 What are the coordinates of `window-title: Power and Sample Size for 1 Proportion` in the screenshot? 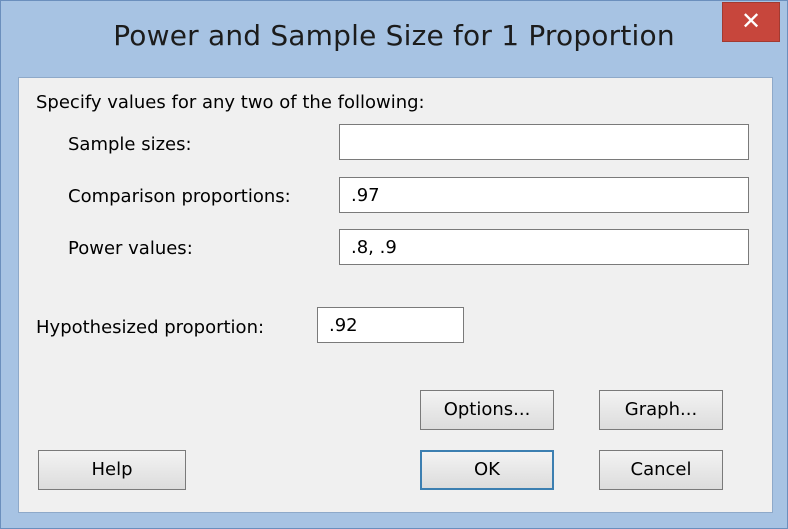 It's located at (394, 35).